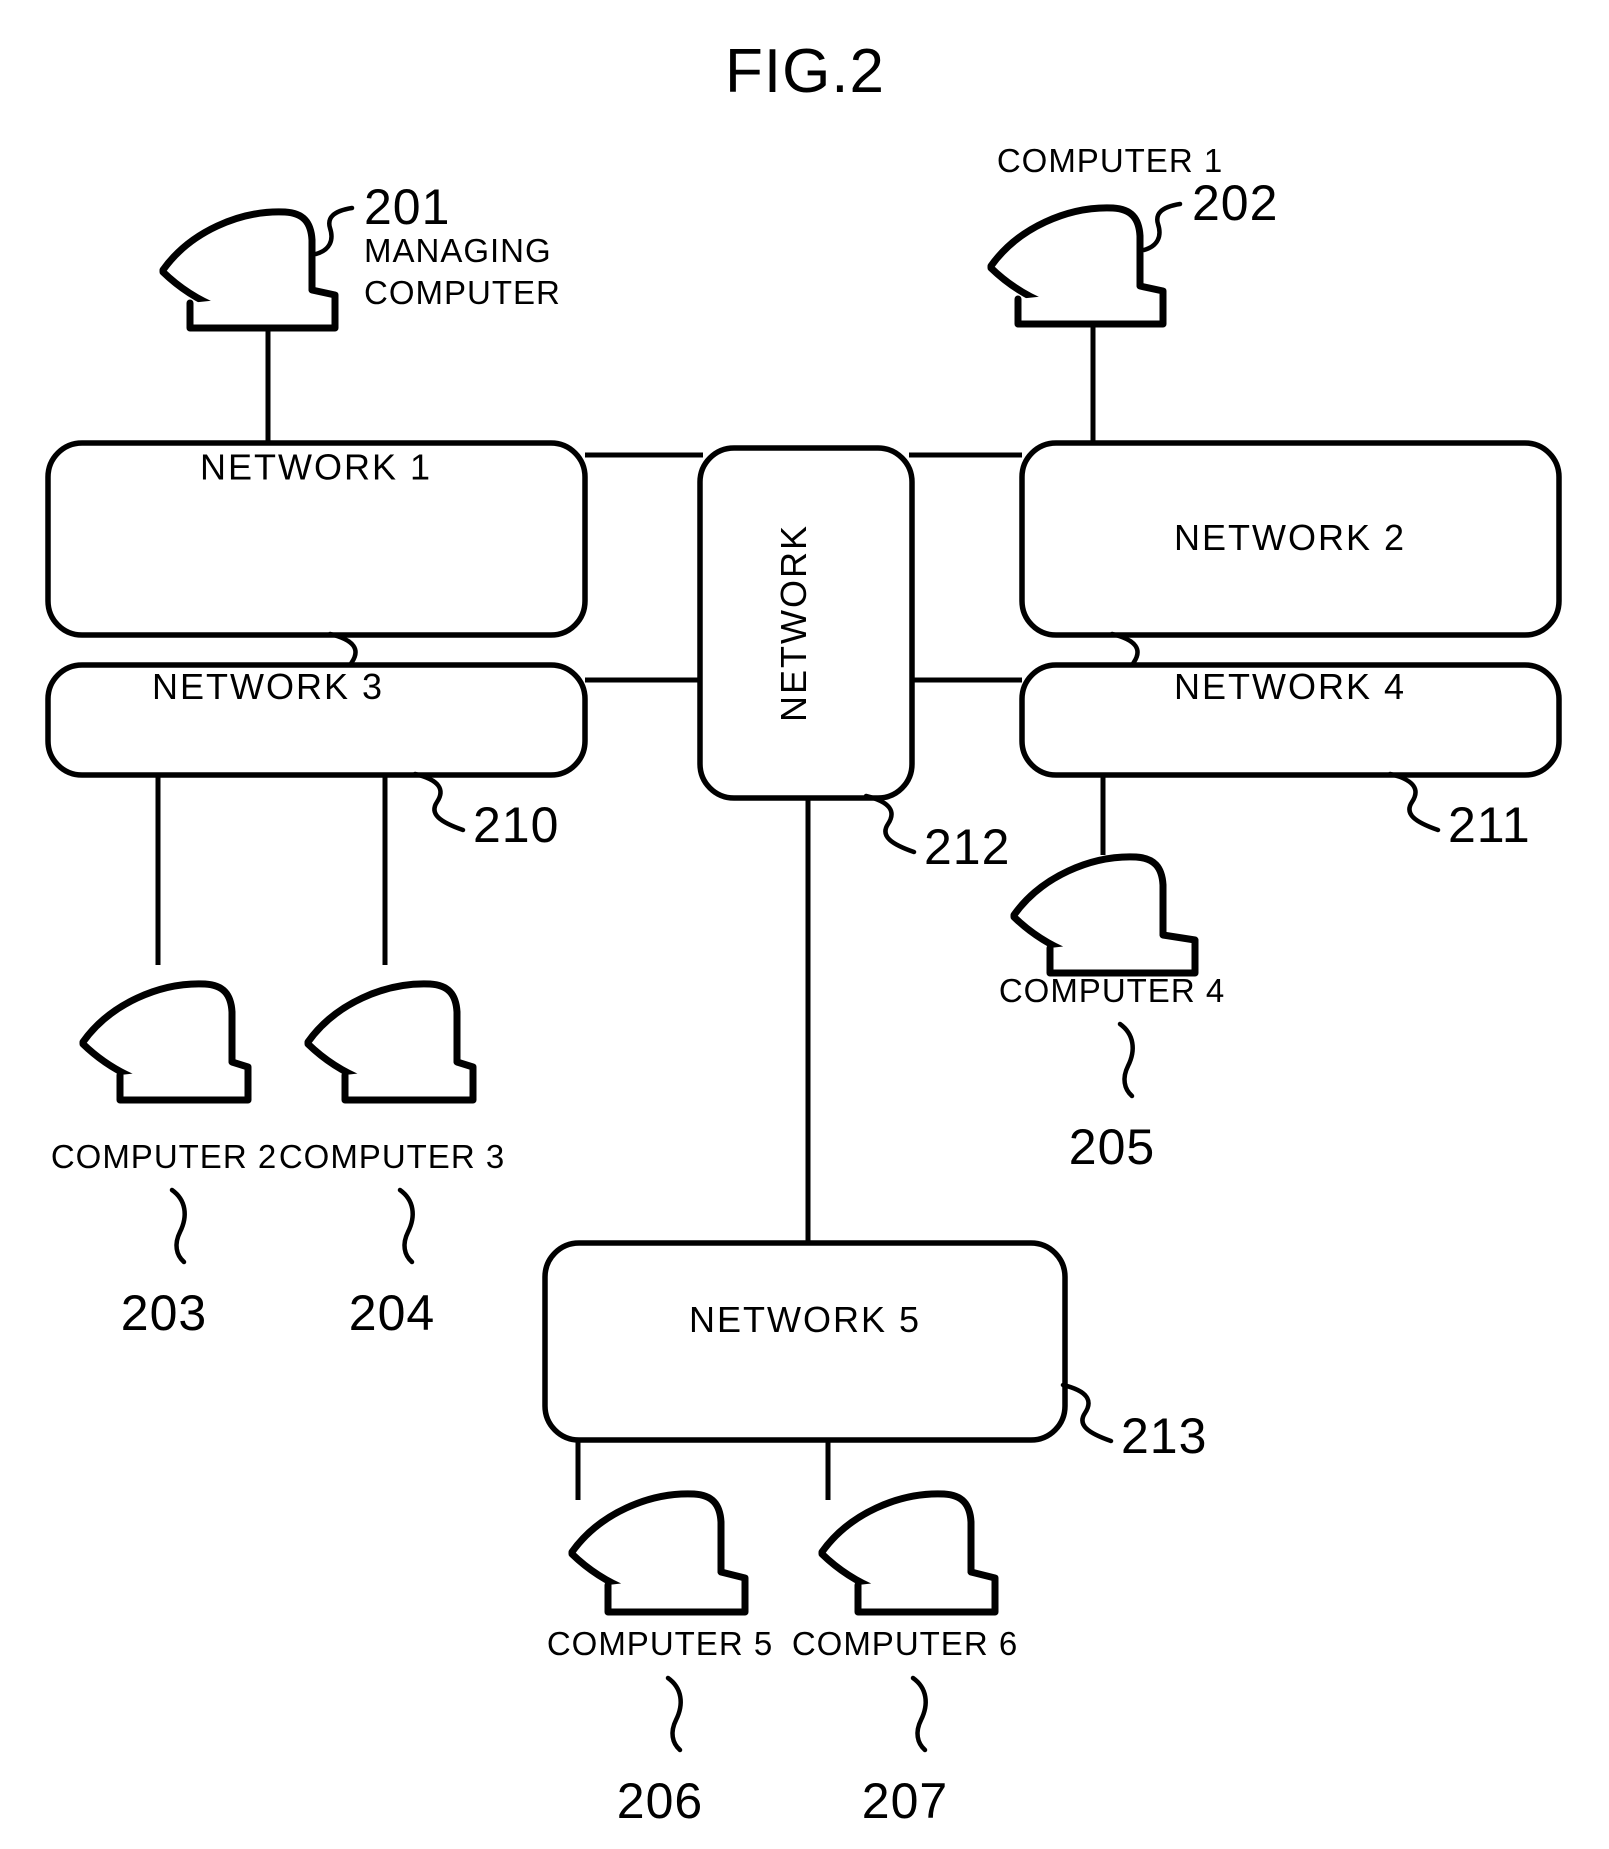 The image size is (1609, 1849). Describe the element at coordinates (1126, 1060) in the screenshot. I see `ref-205-leader` at that location.